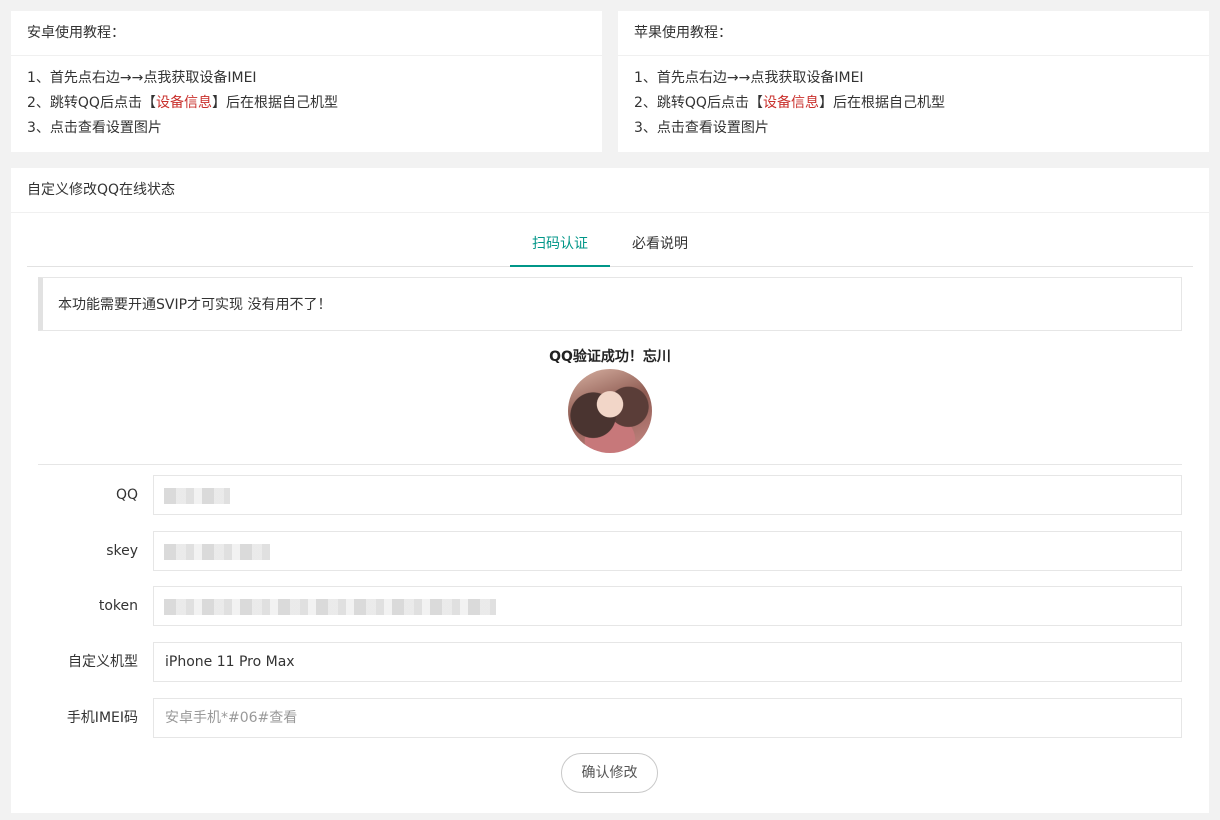 The width and height of the screenshot is (1220, 820). I want to click on confirm-button: 确认修改, so click(609, 773).